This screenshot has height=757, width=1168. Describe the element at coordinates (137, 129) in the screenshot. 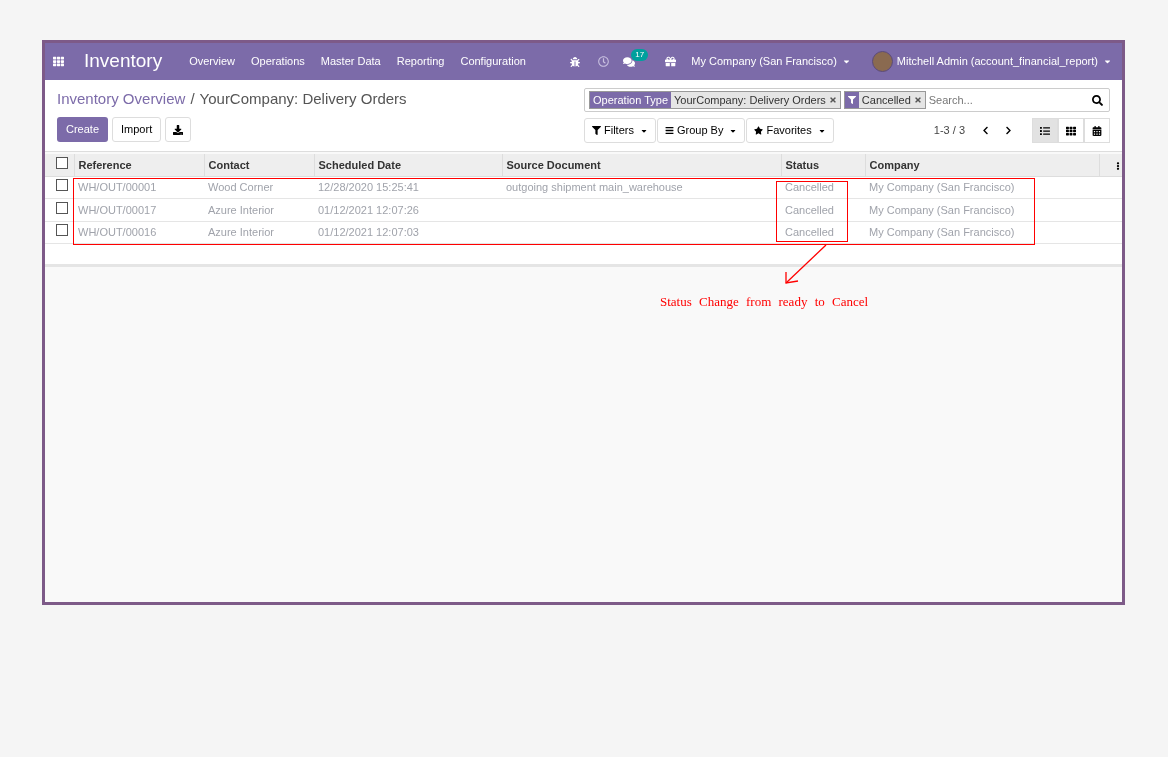

I see `import-button: Import` at that location.